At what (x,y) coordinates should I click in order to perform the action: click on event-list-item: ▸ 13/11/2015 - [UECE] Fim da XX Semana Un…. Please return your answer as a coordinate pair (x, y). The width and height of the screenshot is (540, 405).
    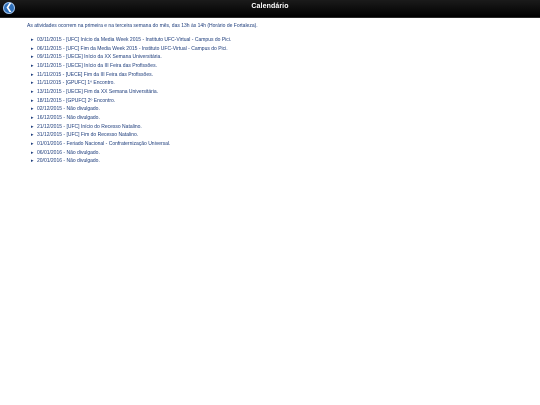
    Looking at the image, I should click on (279, 92).